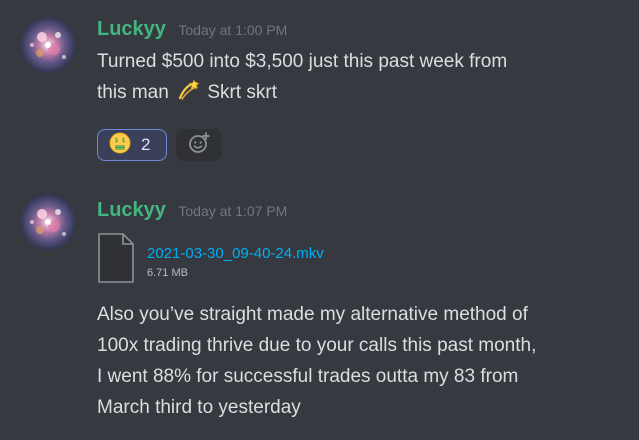 Image resolution: width=639 pixels, height=440 pixels. Describe the element at coordinates (167, 273) in the screenshot. I see `file-size: 6.71 MB` at that location.